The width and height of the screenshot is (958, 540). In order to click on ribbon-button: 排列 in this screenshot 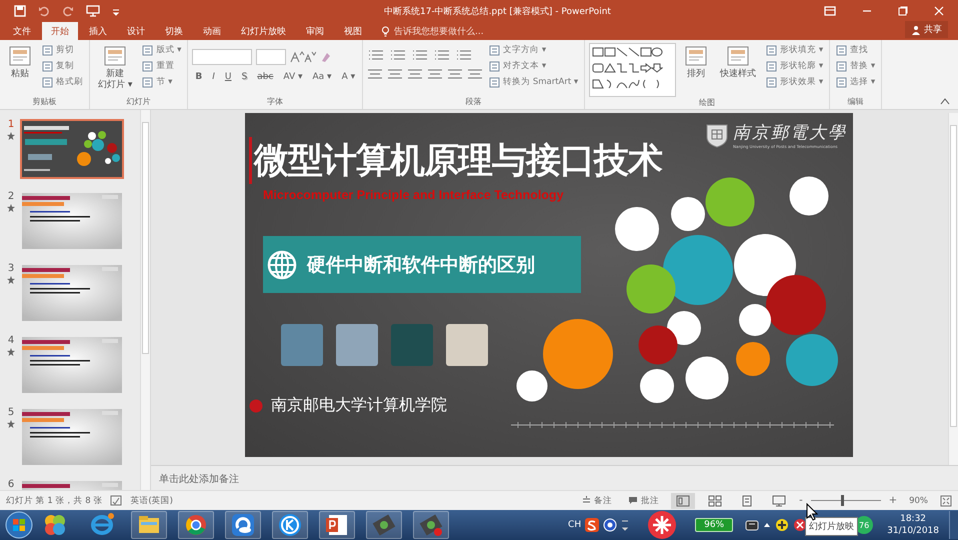, I will do `click(696, 62)`.